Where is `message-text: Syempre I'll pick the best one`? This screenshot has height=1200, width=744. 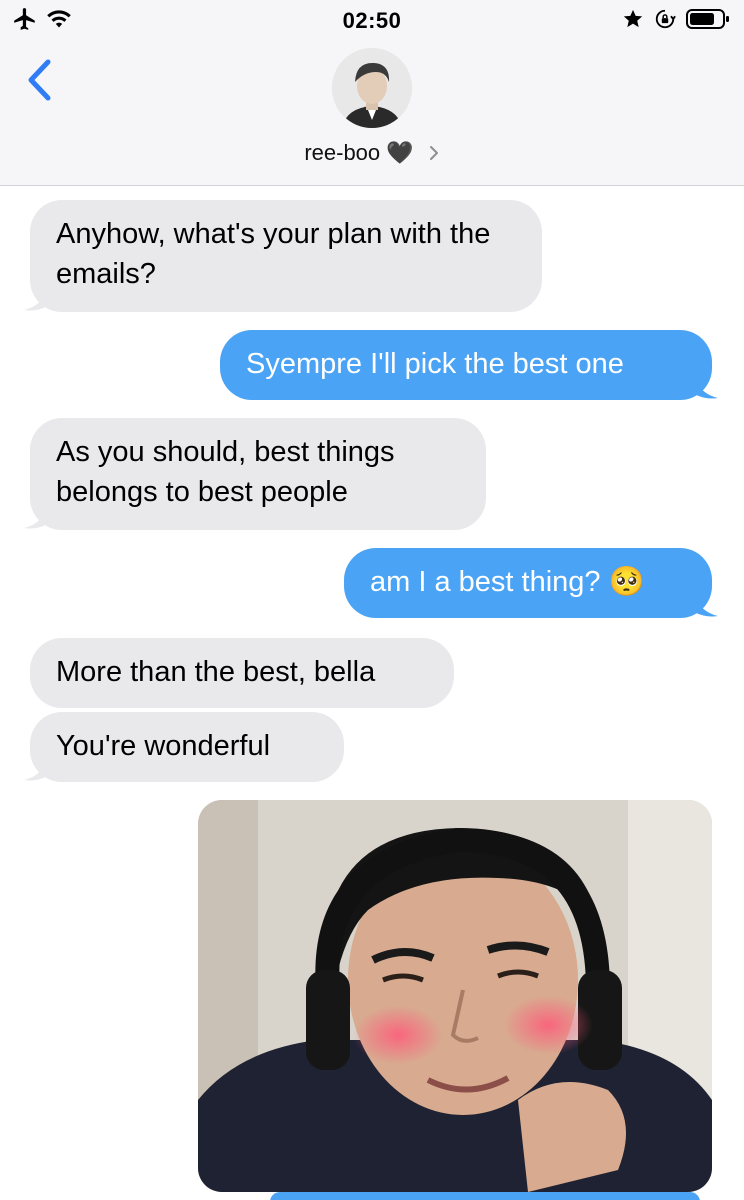
message-text: Syempre I'll pick the best one is located at coordinates (435, 364).